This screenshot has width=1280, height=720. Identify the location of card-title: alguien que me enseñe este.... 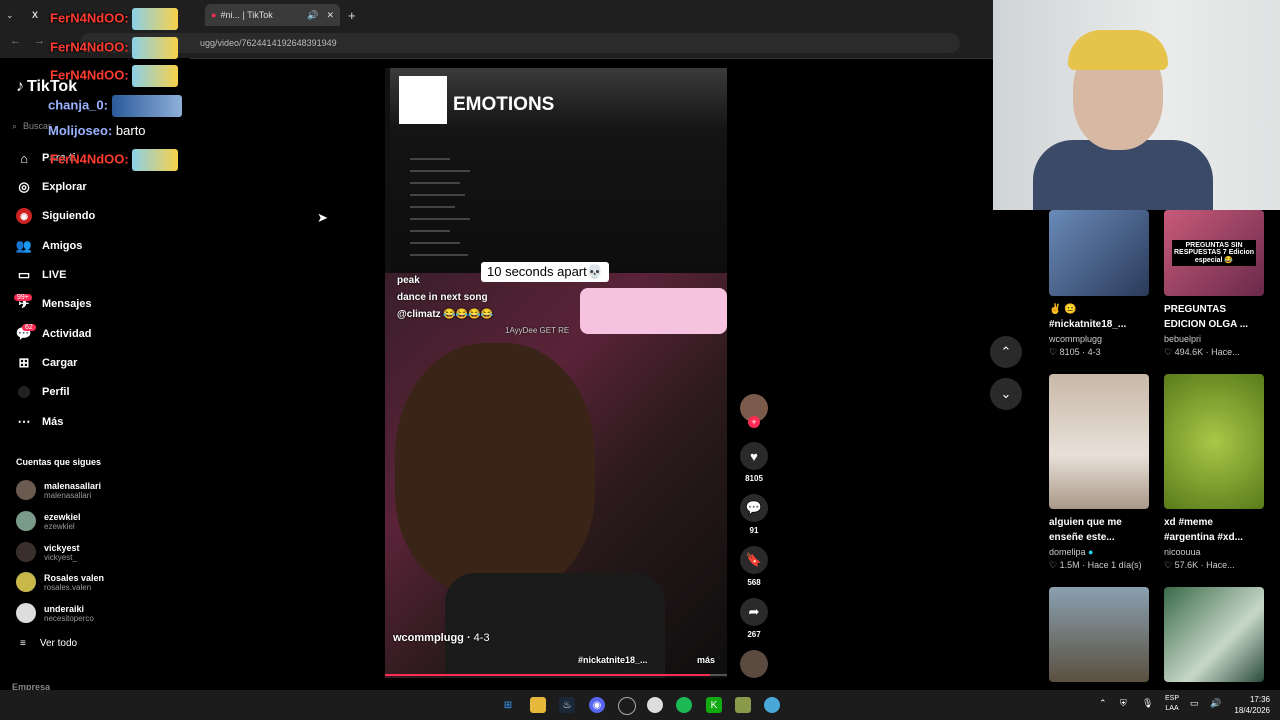
(1085, 530).